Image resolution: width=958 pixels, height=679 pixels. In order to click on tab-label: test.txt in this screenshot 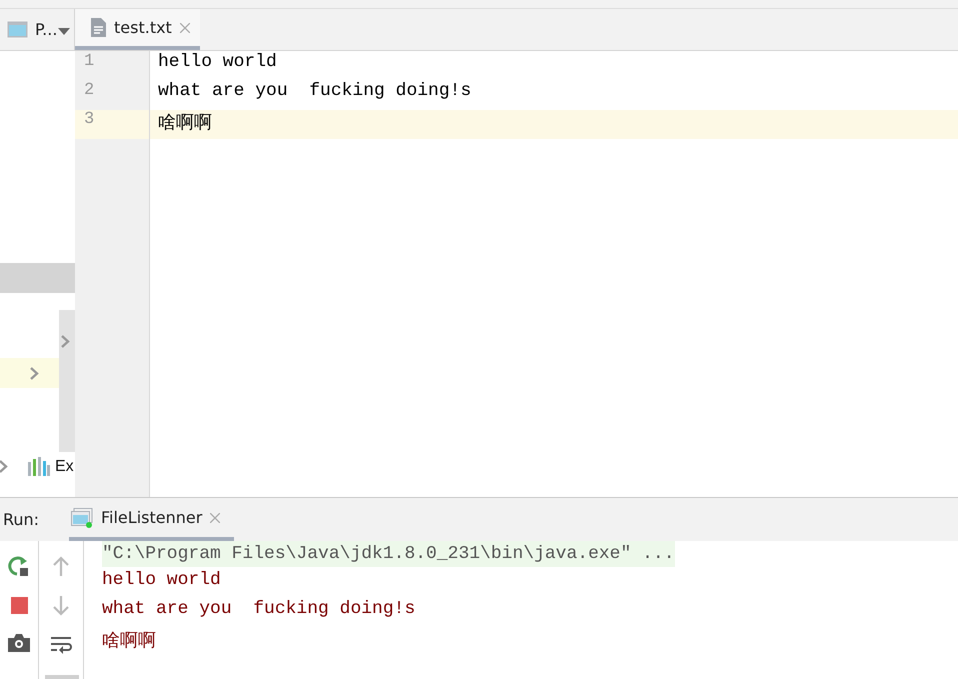, I will do `click(143, 27)`.